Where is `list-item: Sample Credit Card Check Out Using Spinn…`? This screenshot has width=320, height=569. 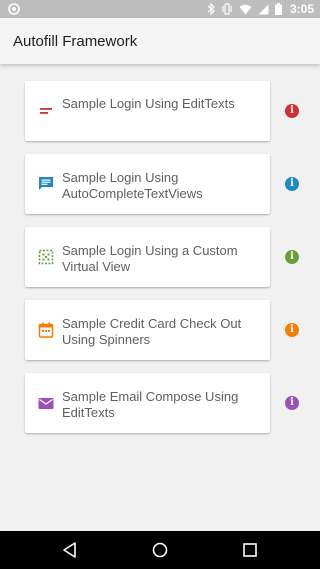
list-item: Sample Credit Card Check Out Using Spinn… is located at coordinates (160, 330).